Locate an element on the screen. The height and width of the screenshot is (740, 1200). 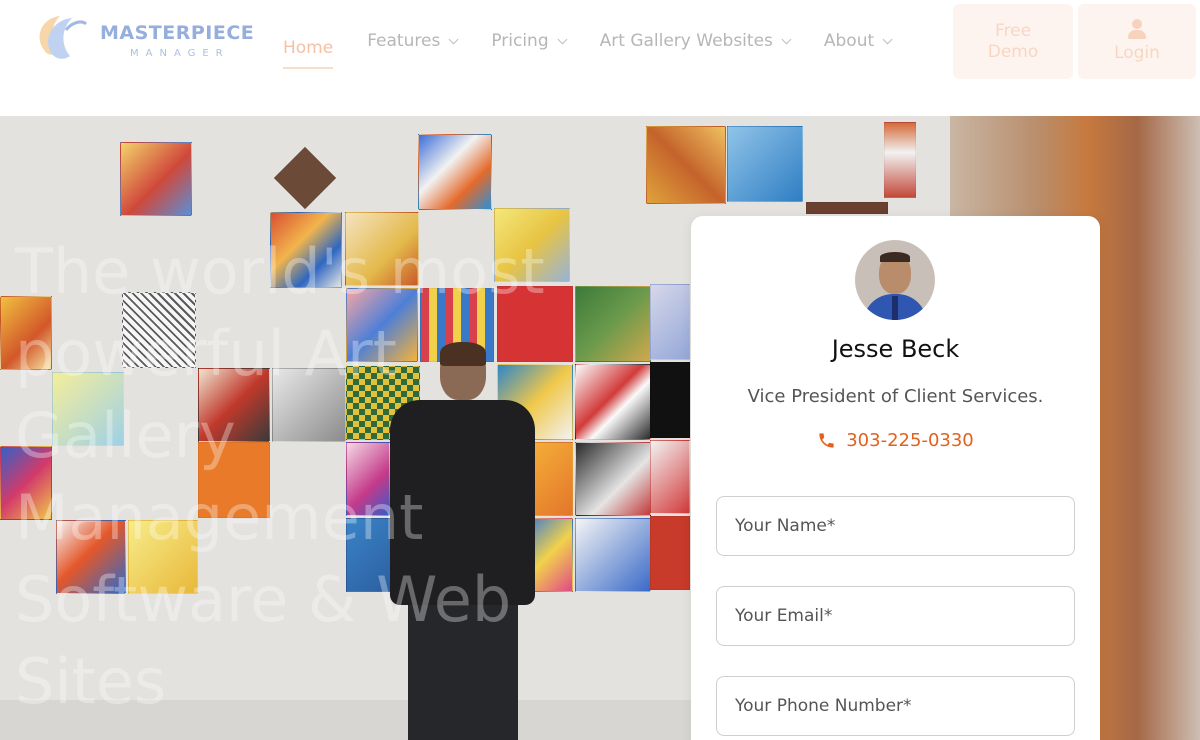
nav-item-label: Features is located at coordinates (404, 41).